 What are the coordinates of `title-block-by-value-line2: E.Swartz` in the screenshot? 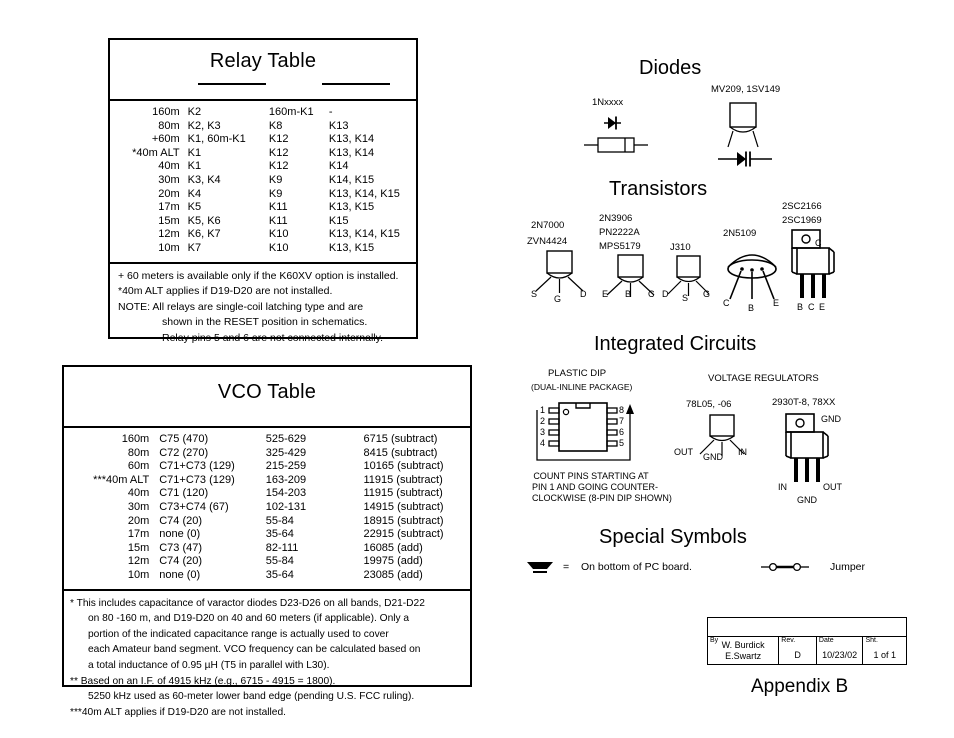 It's located at (743, 656).